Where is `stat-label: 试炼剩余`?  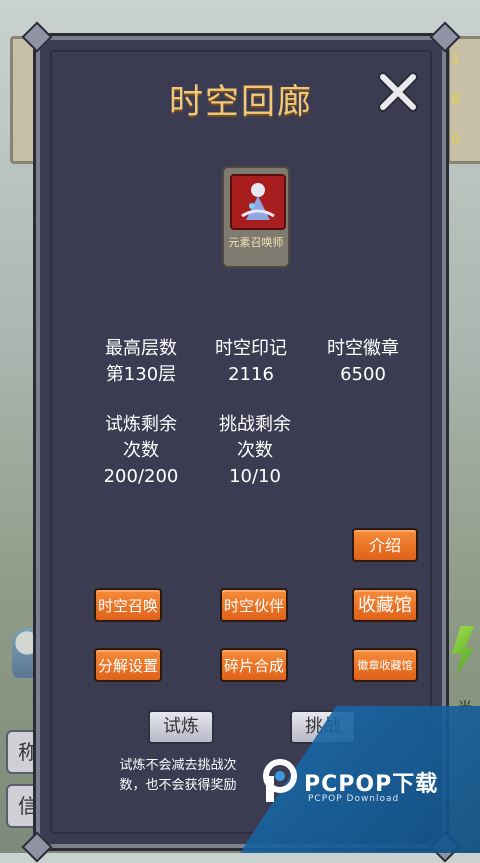
stat-label: 试炼剩余 is located at coordinates (141, 424).